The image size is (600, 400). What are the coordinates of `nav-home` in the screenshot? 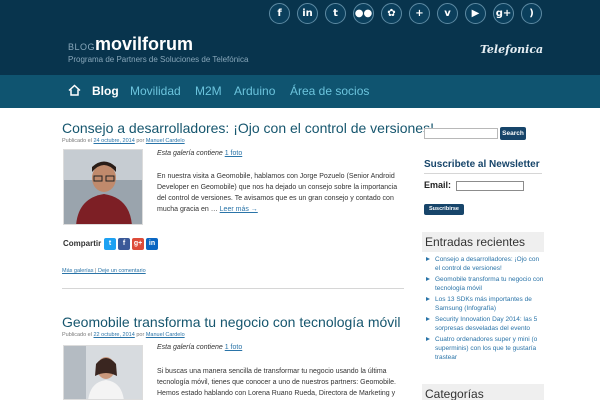 It's located at (75, 91).